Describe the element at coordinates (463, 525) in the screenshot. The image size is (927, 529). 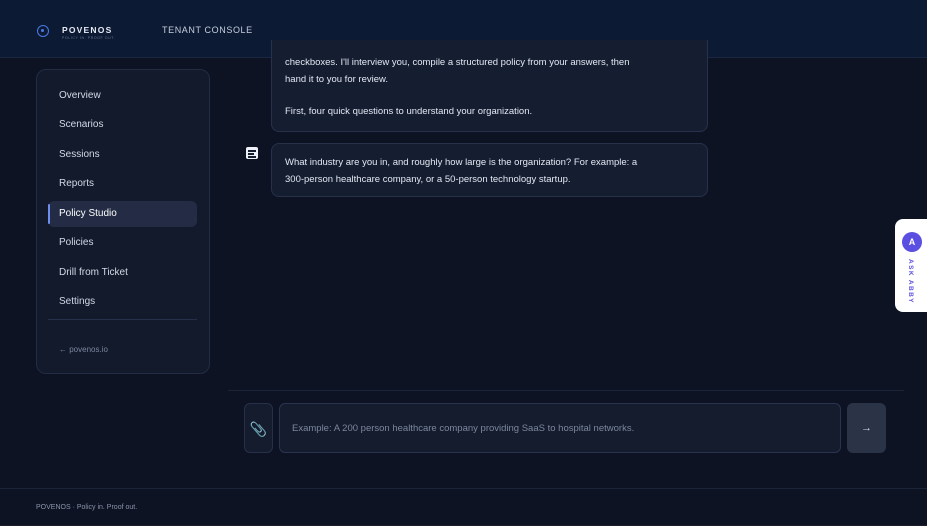
I see `window-bottom-edge` at that location.